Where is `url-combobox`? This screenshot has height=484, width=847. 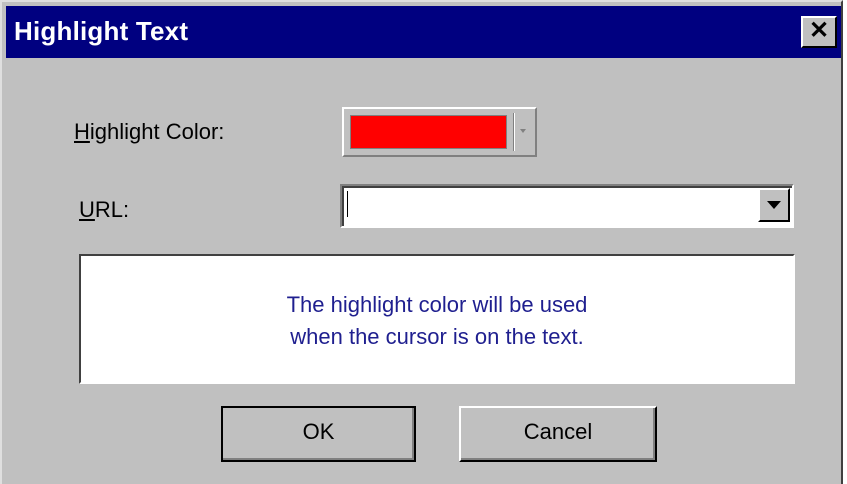
url-combobox is located at coordinates (567, 206).